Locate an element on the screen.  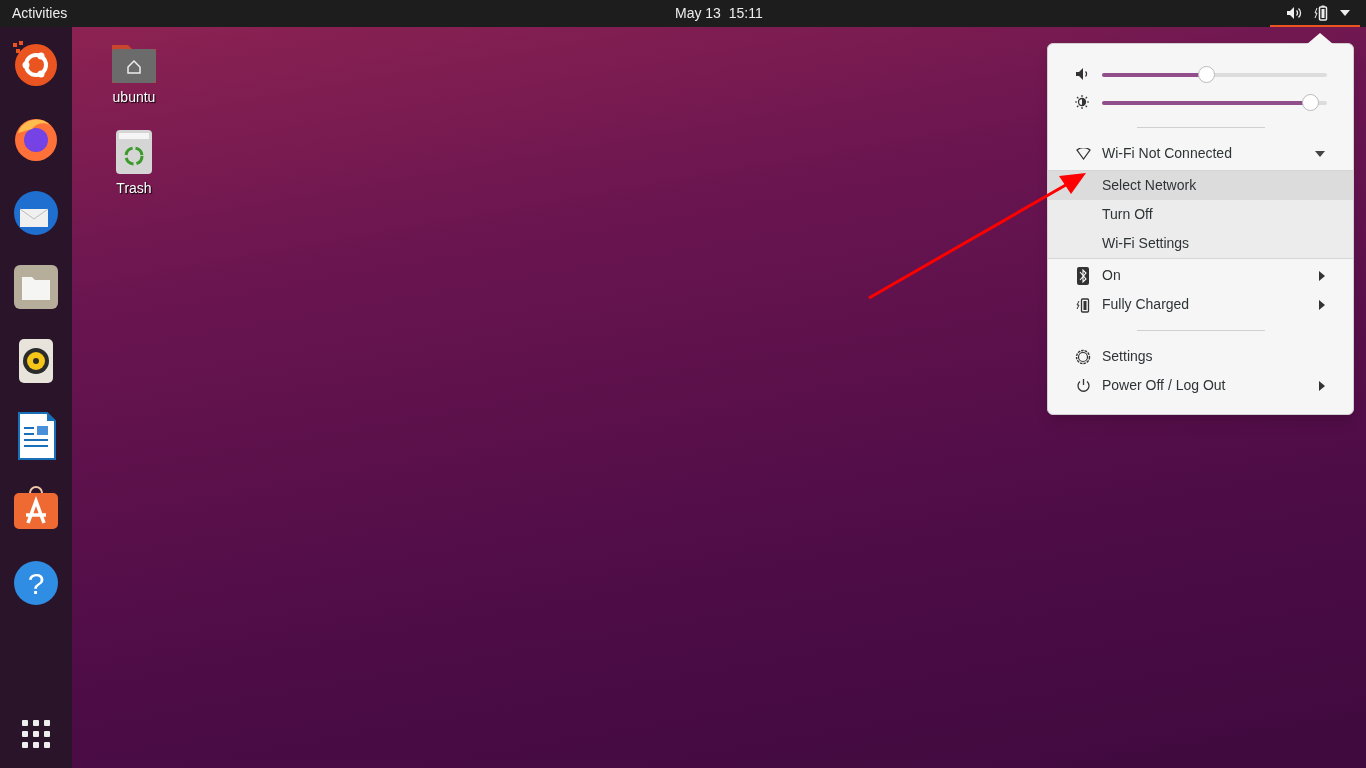
menu-item: On is located at coordinates (1200, 275).